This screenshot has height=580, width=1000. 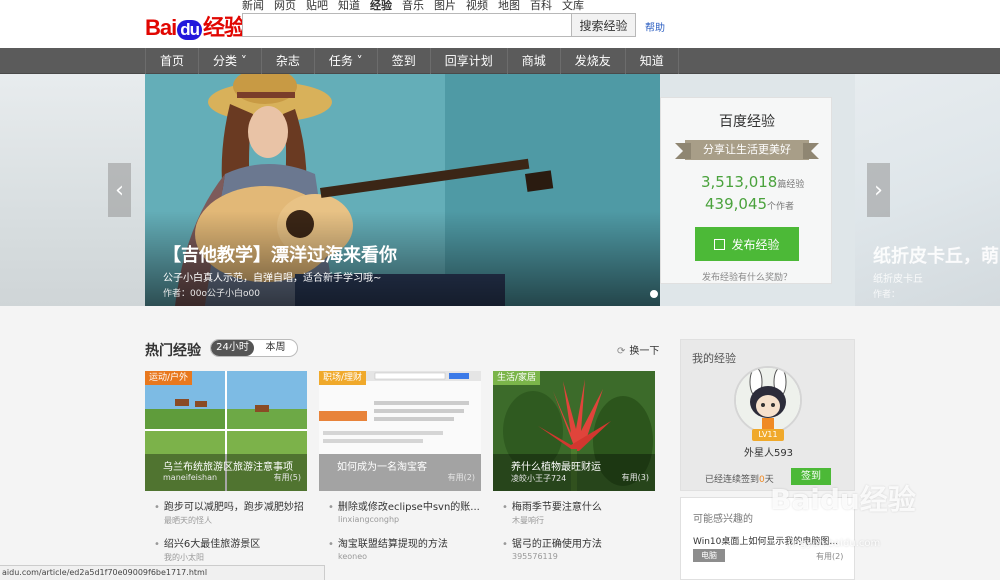 I want to click on stats-title: 百度经验, so click(x=747, y=122).